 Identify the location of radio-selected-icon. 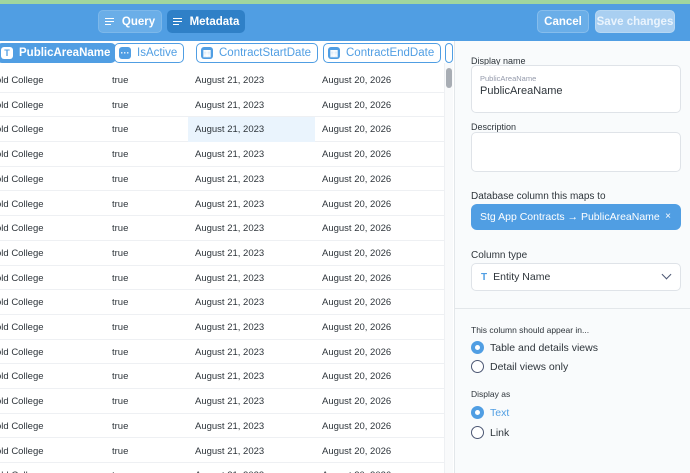
(477, 412).